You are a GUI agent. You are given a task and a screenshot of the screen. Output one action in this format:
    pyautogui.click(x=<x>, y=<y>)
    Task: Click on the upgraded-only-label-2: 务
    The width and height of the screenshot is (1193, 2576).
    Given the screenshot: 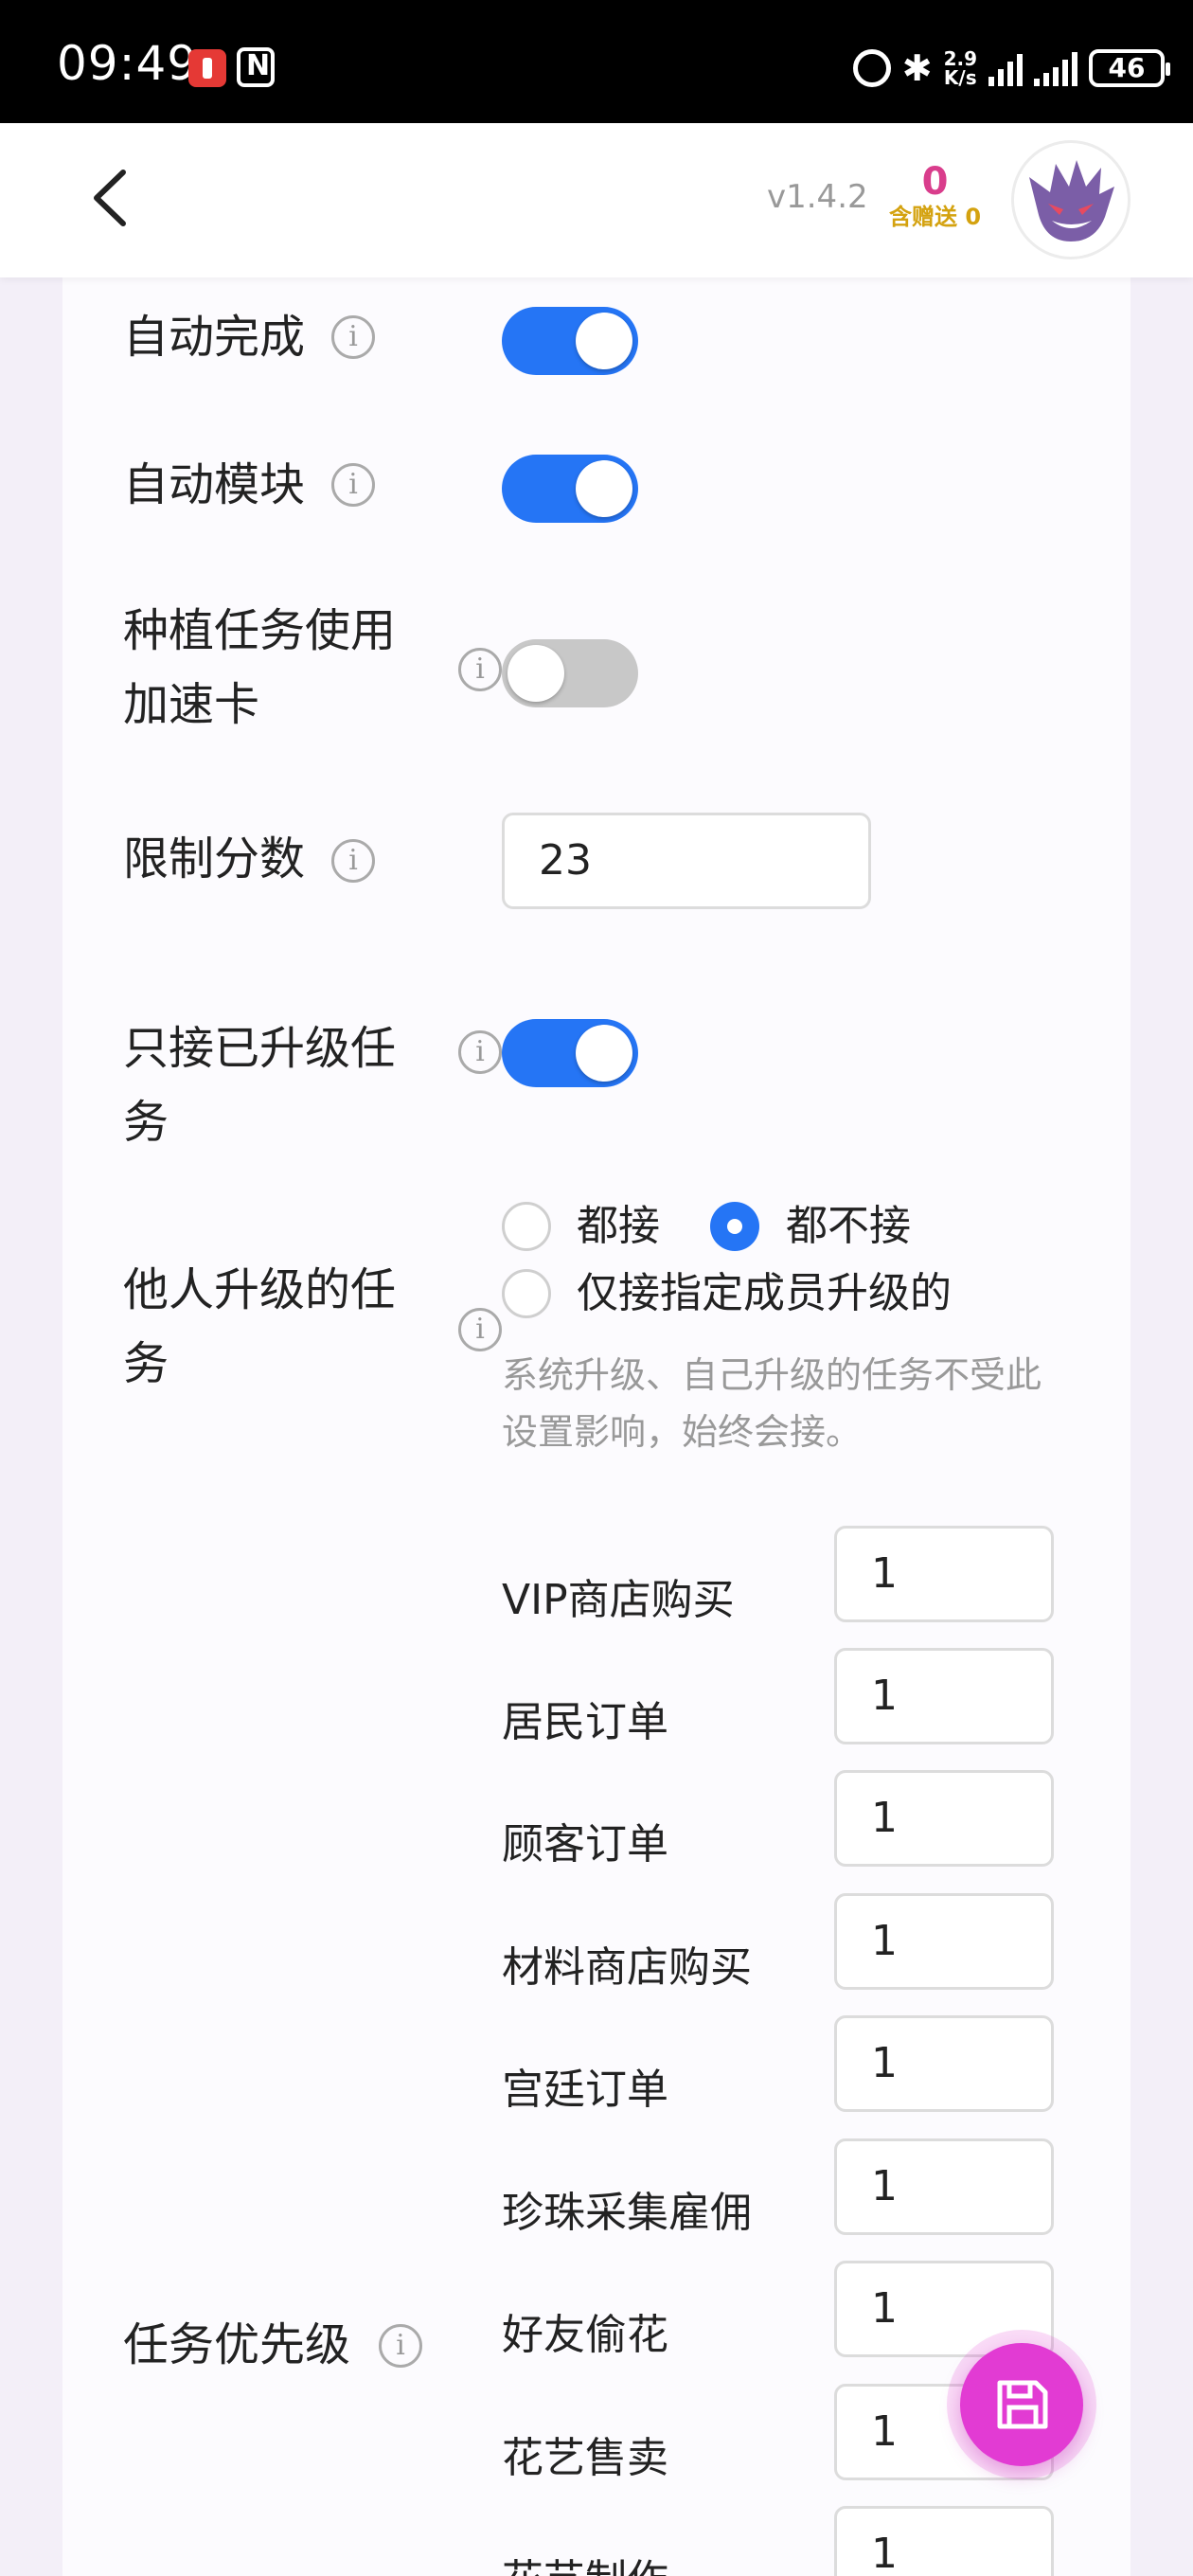 What is the action you would take?
    pyautogui.click(x=146, y=1122)
    